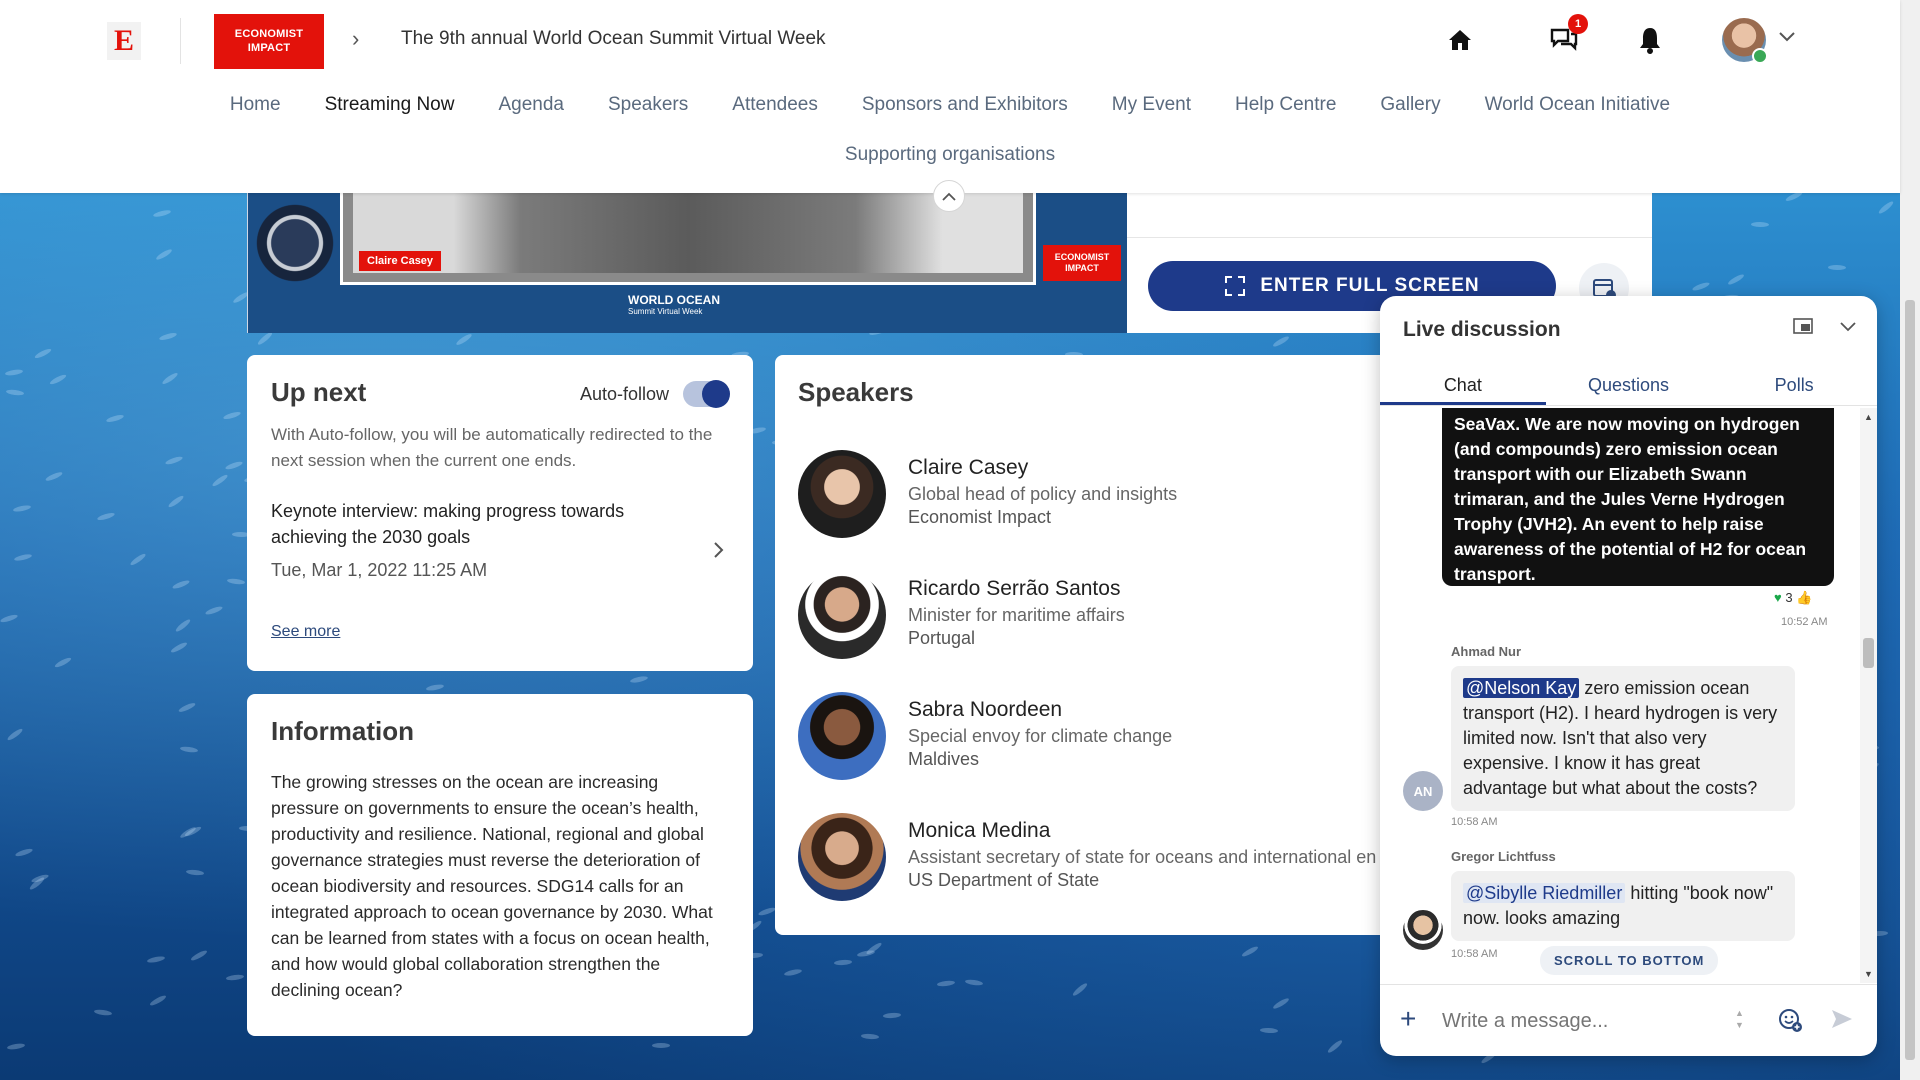  Describe the element at coordinates (390, 105) in the screenshot. I see `nav-streaming-now: Streaming Now` at that location.